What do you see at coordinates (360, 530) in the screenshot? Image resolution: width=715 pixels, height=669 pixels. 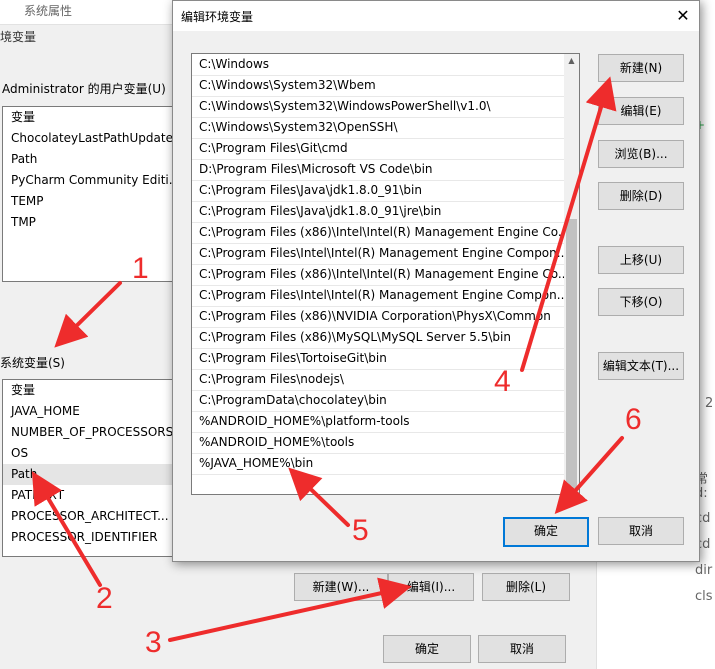 I see `annotation-number-5: 5` at bounding box center [360, 530].